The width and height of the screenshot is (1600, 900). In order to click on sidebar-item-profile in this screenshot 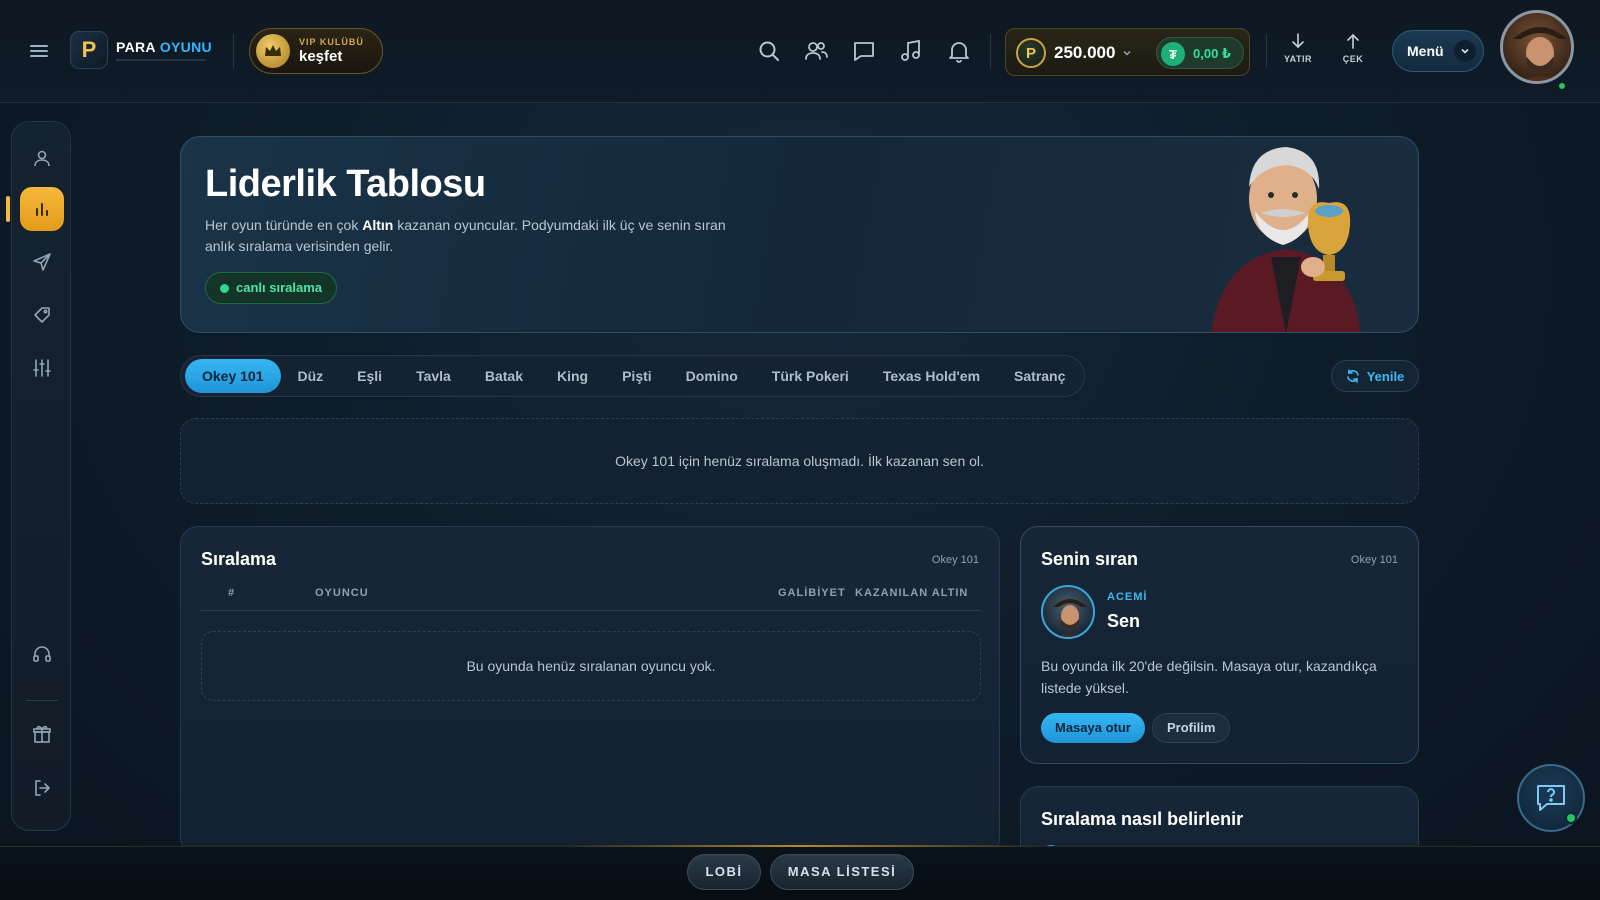, I will do `click(42, 158)`.